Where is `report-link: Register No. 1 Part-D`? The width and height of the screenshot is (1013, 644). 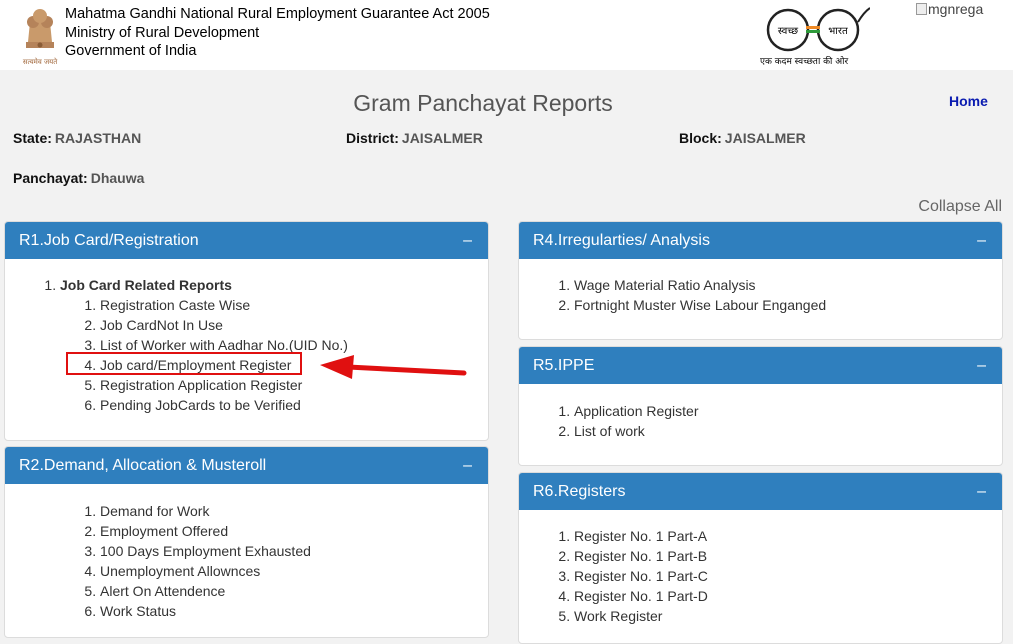 report-link: Register No. 1 Part-D is located at coordinates (641, 596).